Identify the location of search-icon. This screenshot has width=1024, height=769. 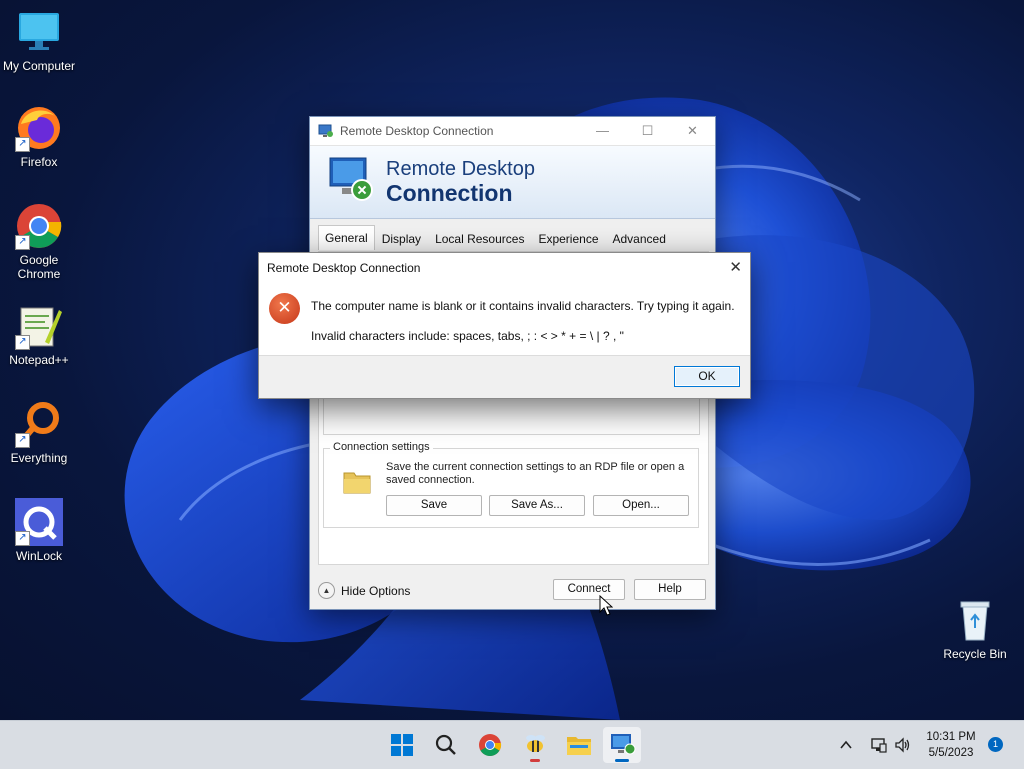
(445, 744).